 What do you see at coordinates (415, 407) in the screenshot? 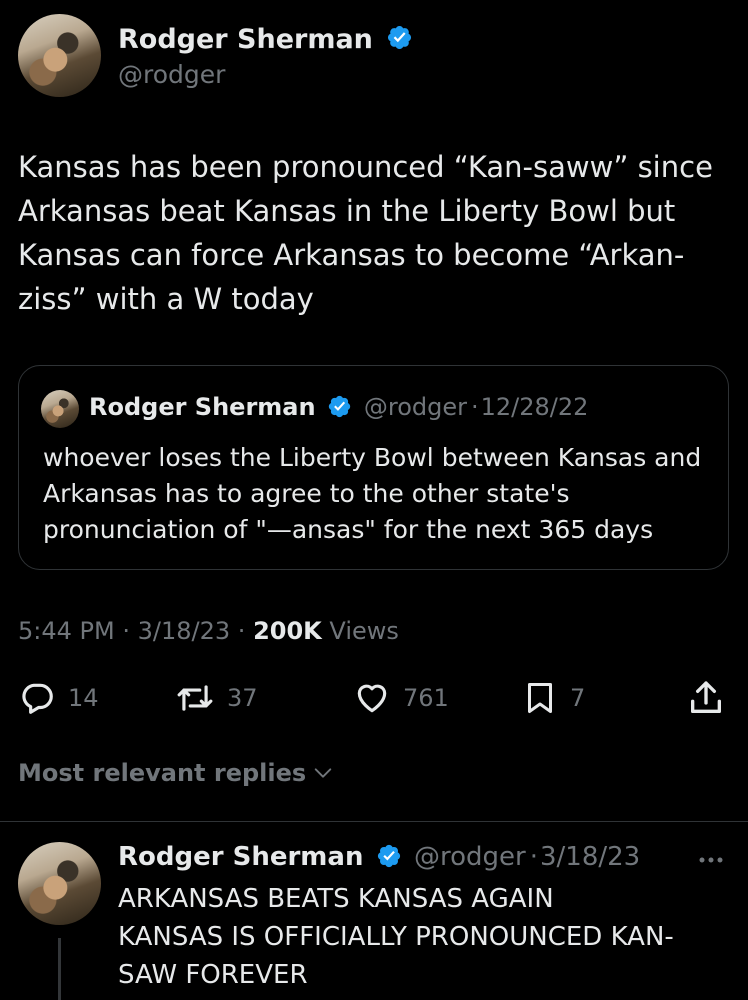
I see `quote-handle: @rodger` at bounding box center [415, 407].